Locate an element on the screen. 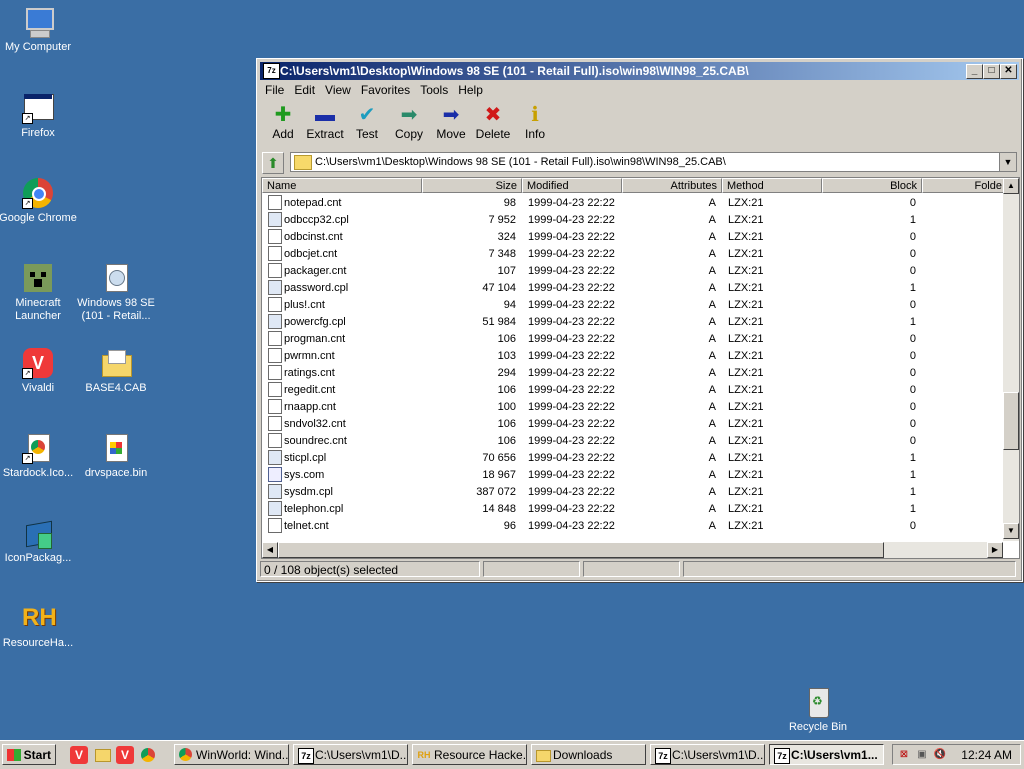 This screenshot has height=769, width=1024. menu-file: File is located at coordinates (274, 90).